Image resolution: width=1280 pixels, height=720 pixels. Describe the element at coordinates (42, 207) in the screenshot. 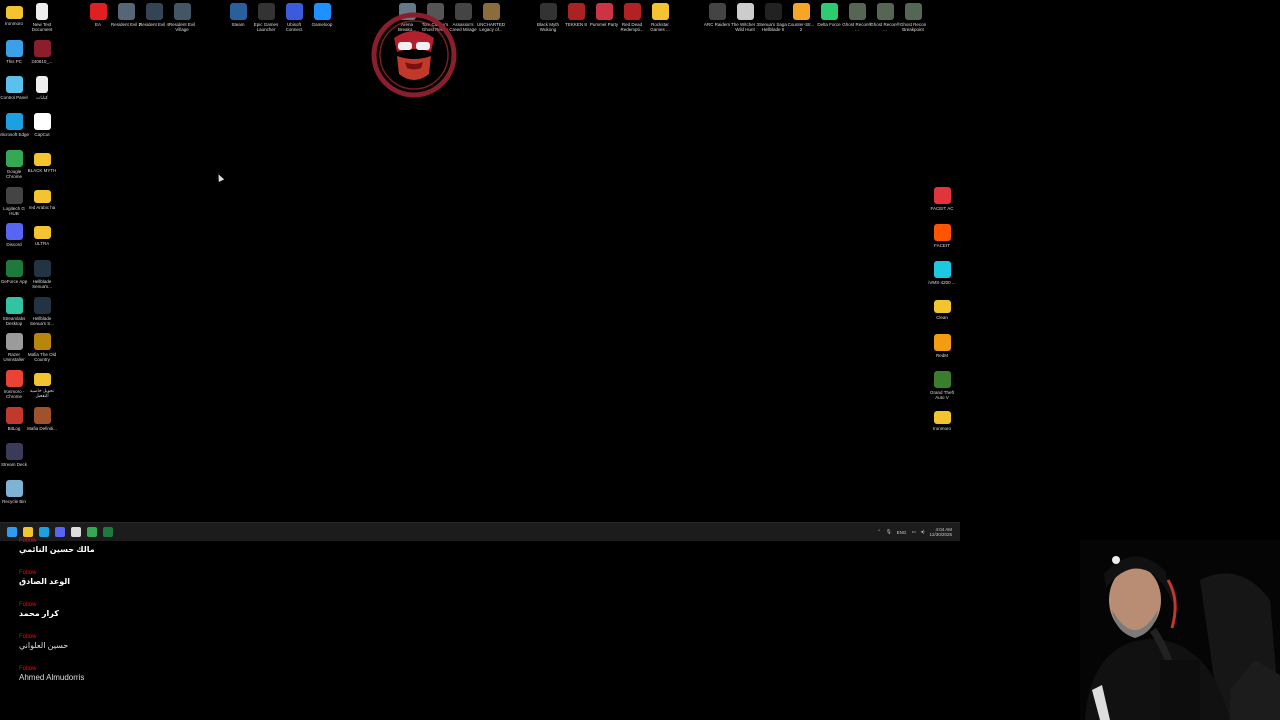

I see `shortcut-label: red Arabic ha` at that location.